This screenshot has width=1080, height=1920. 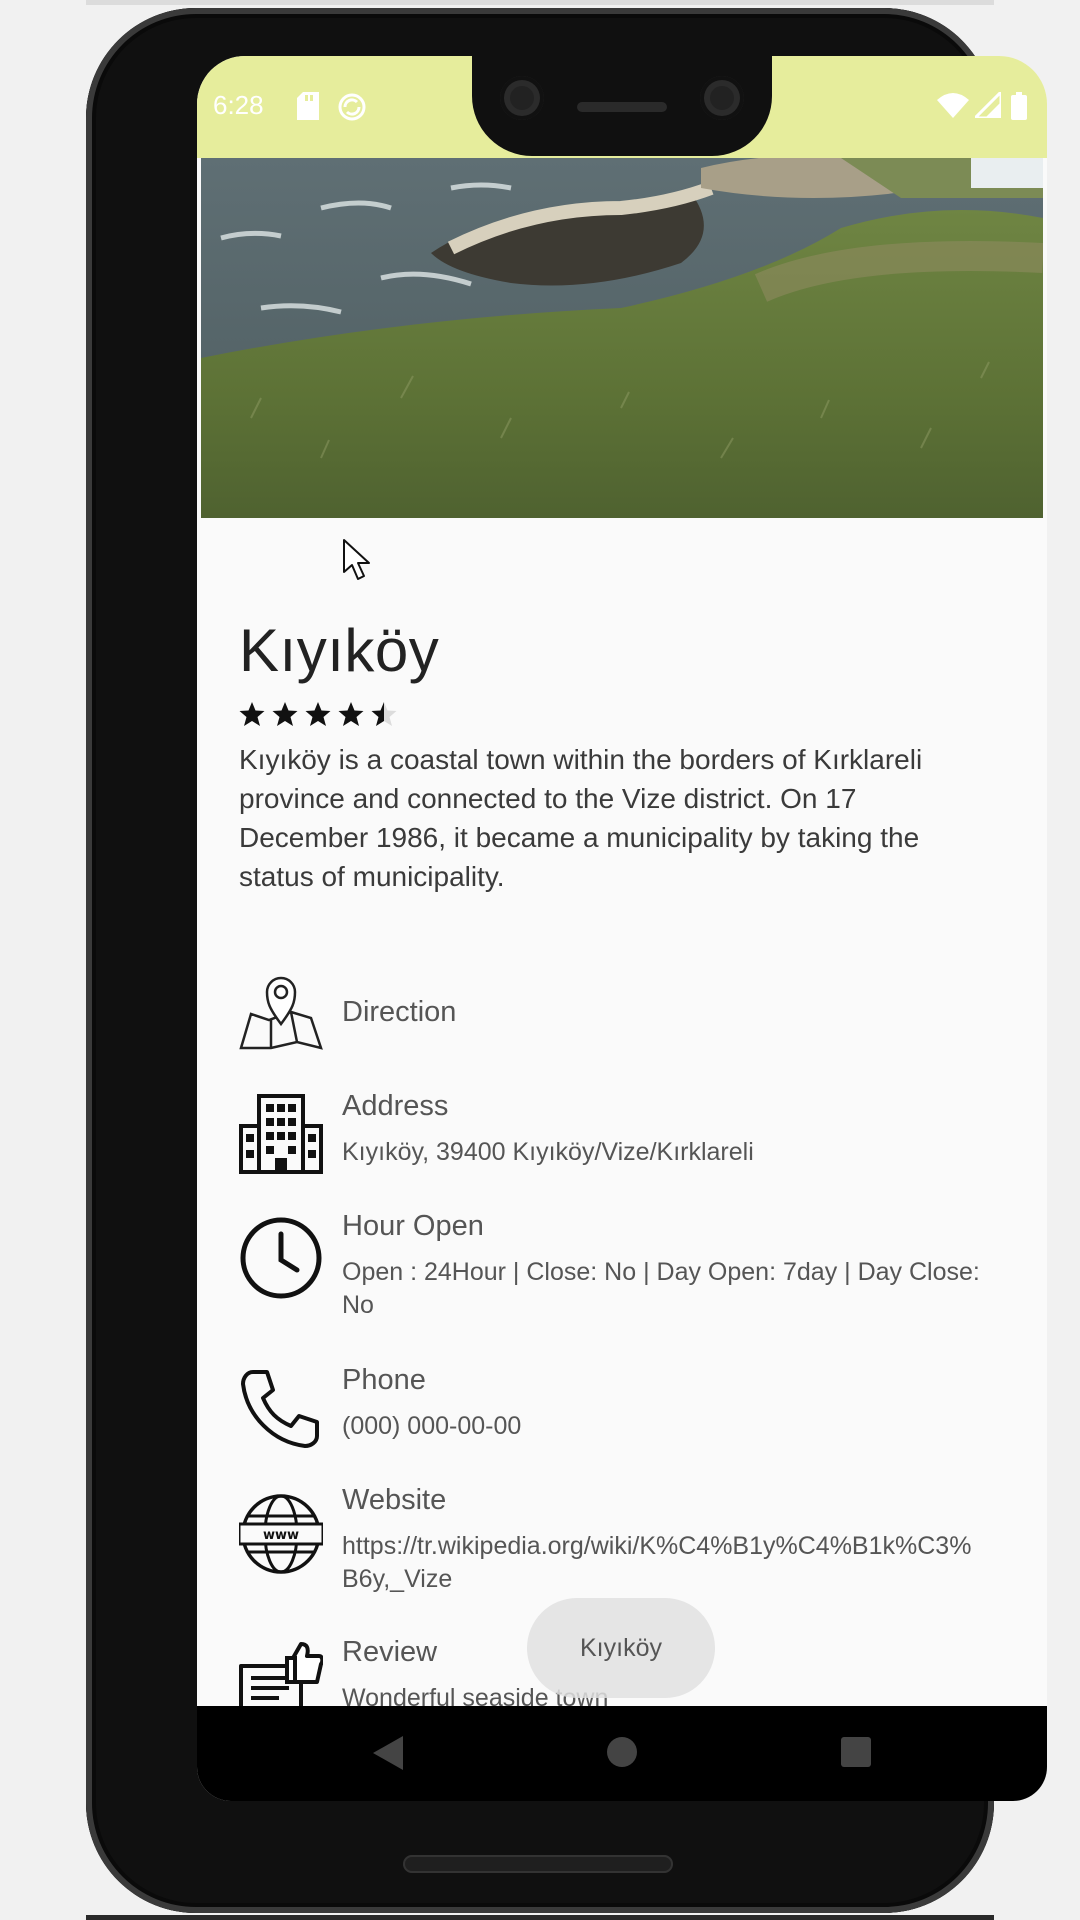 I want to click on clock-icon, so click(x=281, y=1258).